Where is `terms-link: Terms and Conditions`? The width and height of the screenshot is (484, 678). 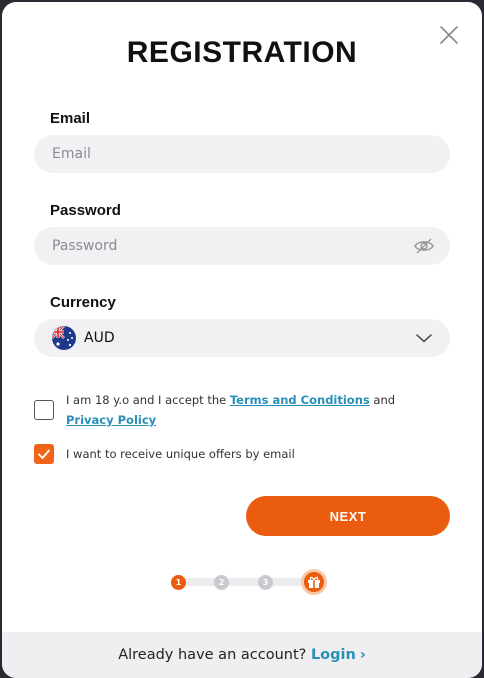 terms-link: Terms and Conditions is located at coordinates (300, 400).